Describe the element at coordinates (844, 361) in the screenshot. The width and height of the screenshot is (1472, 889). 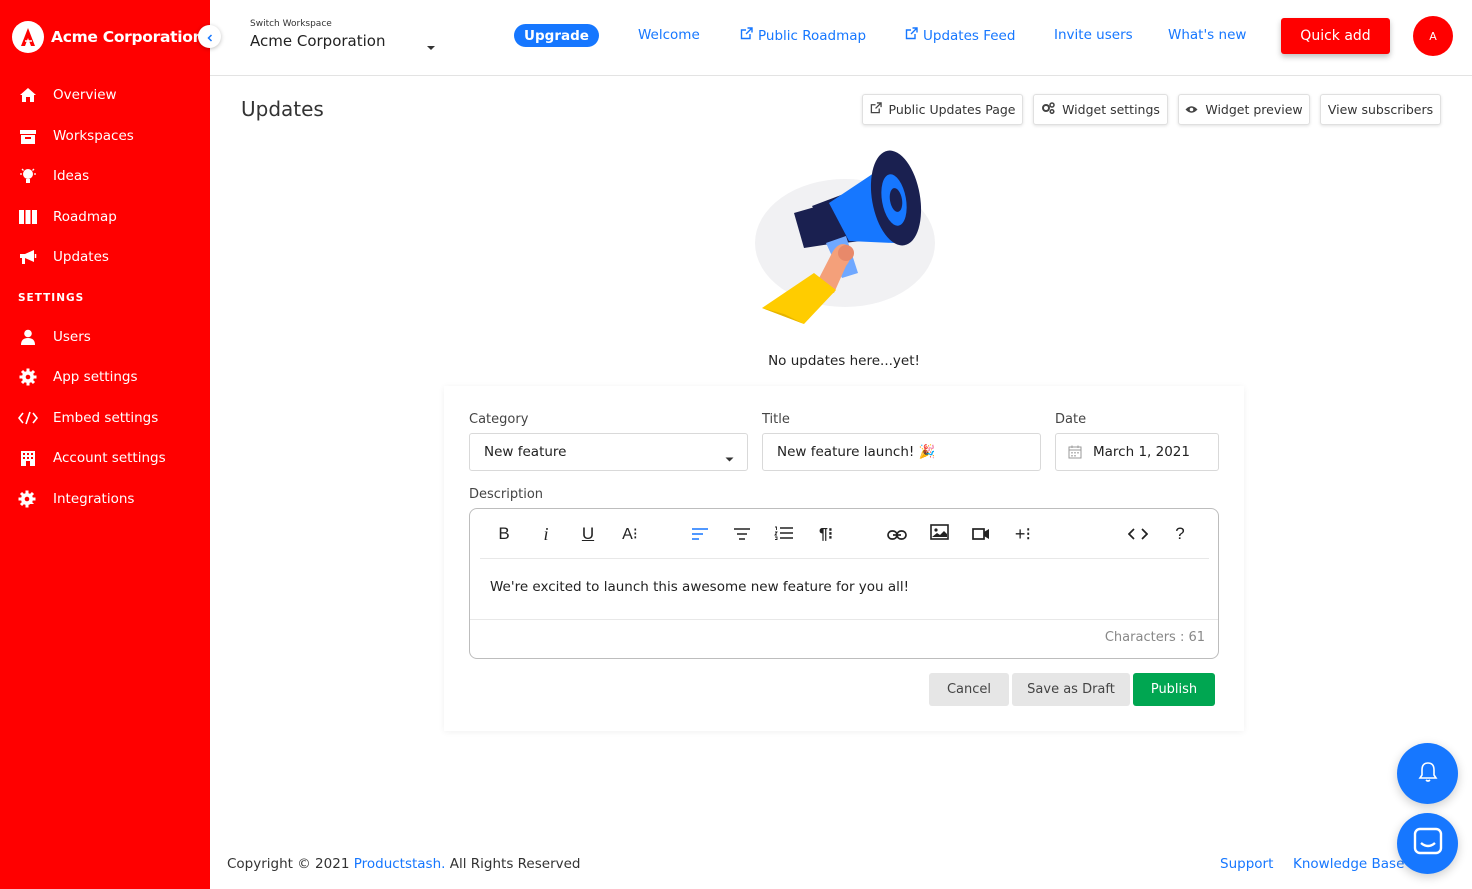
I see `empty-state-text: No updates here...yet!` at that location.